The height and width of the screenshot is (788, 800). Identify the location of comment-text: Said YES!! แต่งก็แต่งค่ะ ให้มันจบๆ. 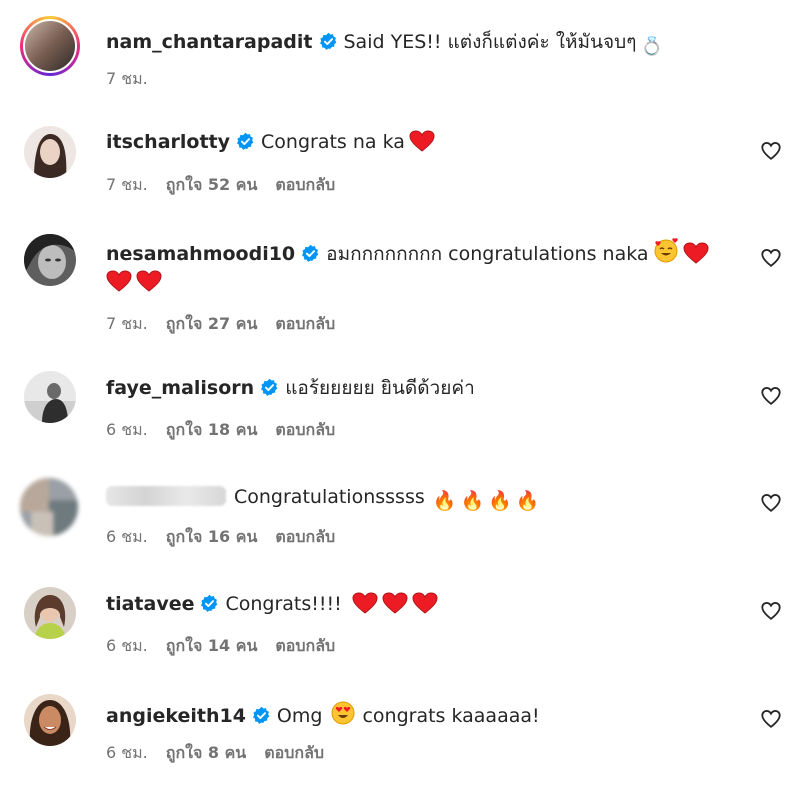
(490, 42).